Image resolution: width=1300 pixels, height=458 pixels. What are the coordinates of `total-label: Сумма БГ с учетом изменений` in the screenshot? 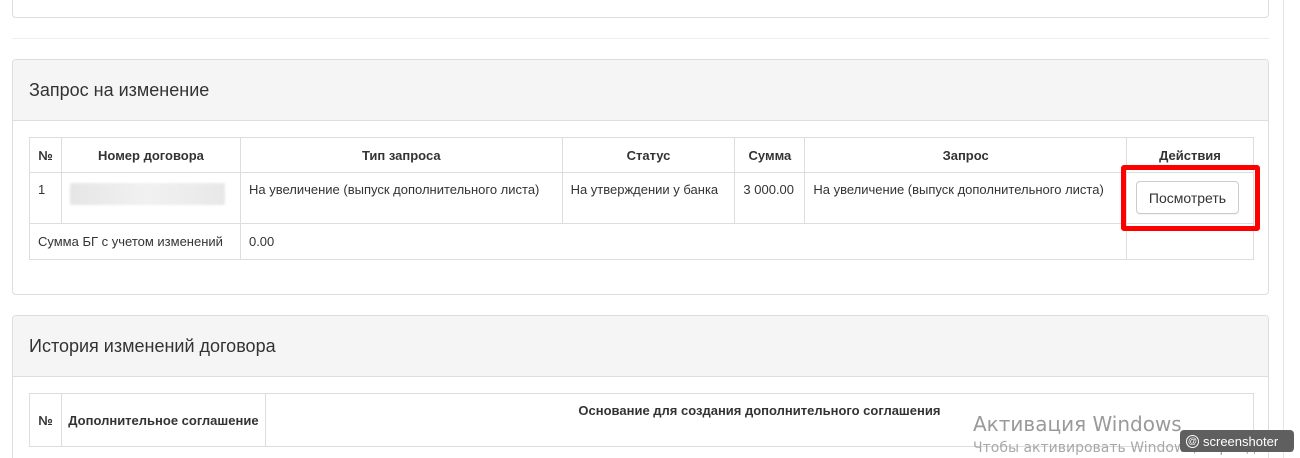 It's located at (135, 241).